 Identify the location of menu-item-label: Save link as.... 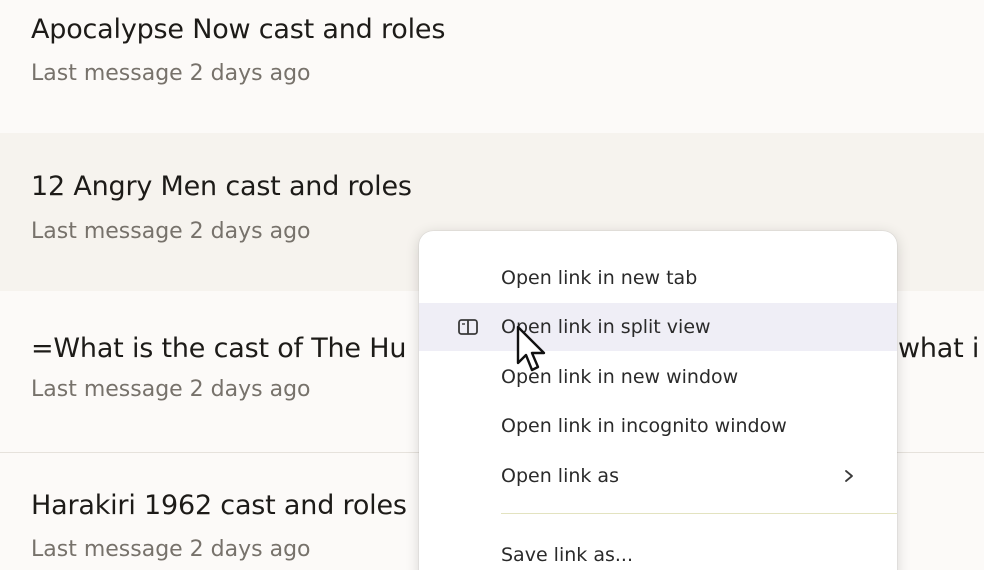
(567, 555).